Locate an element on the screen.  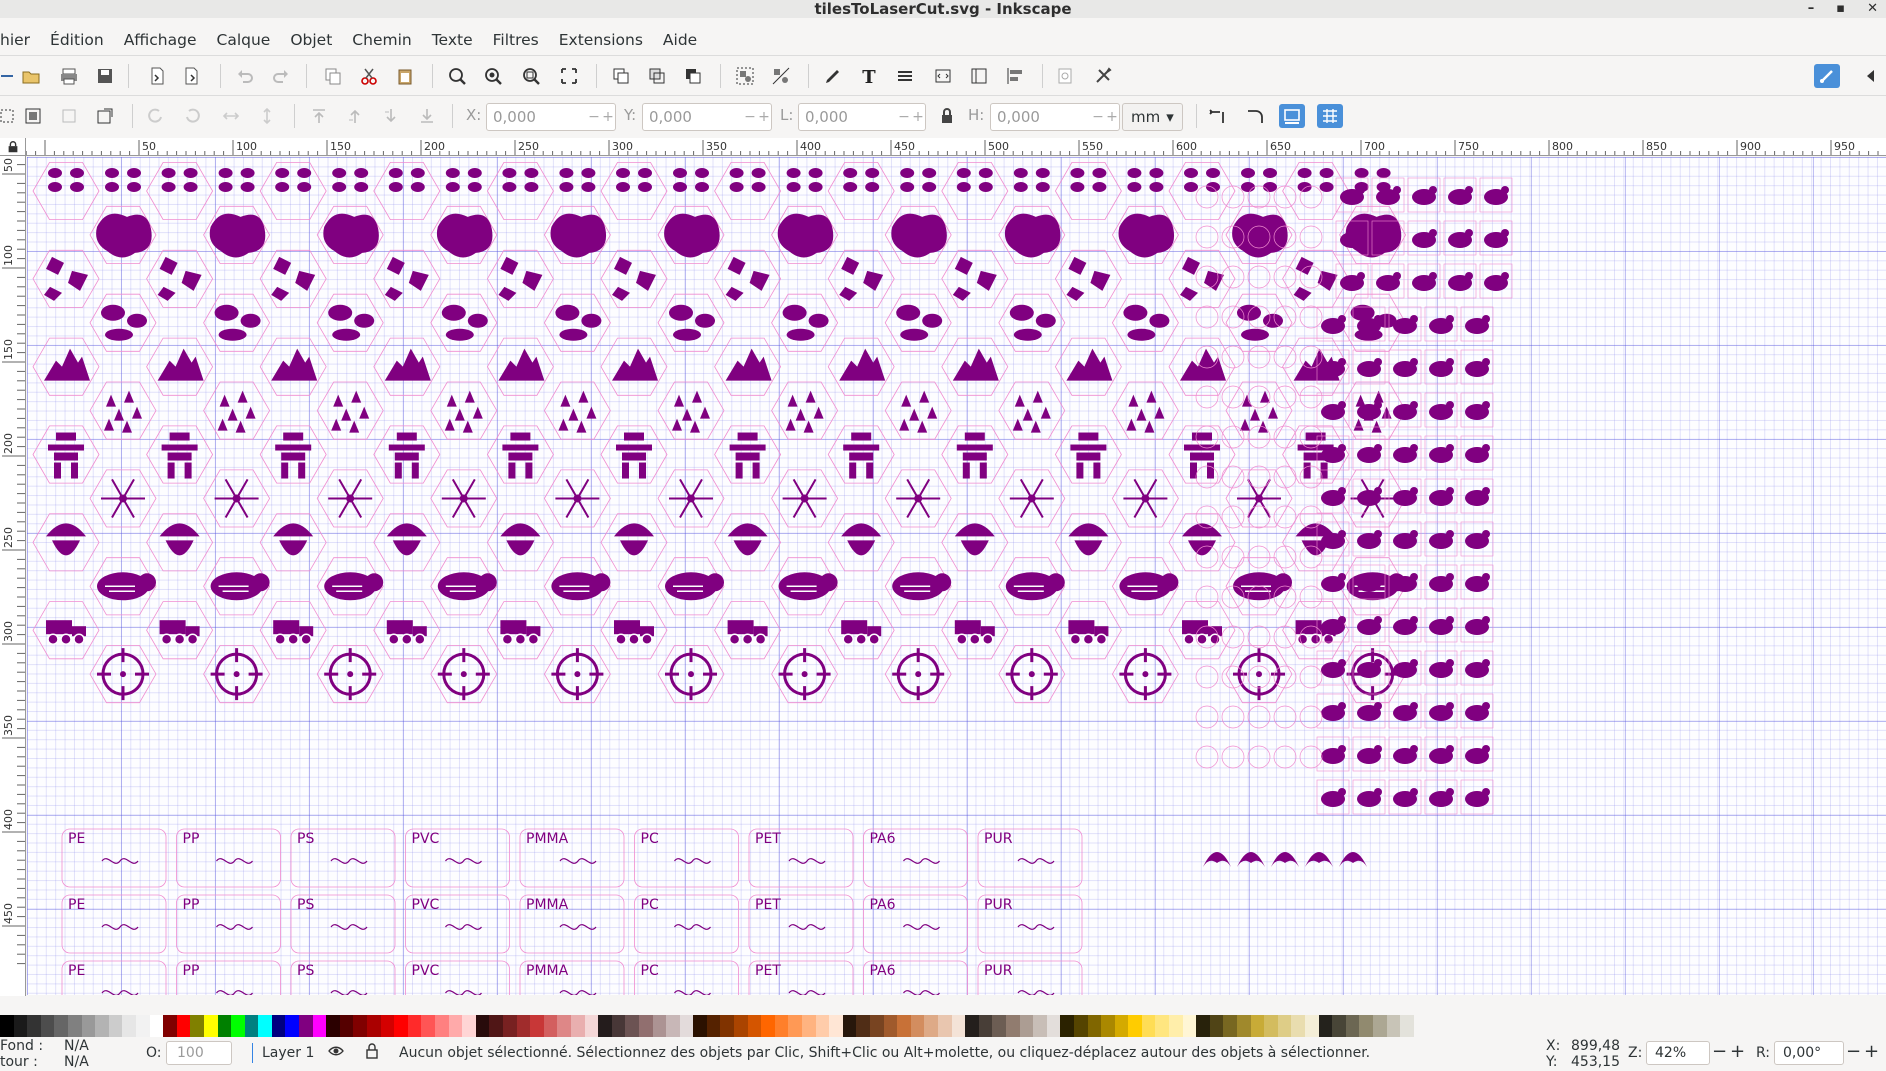
flower-icon is located at coordinates (1378, 792).